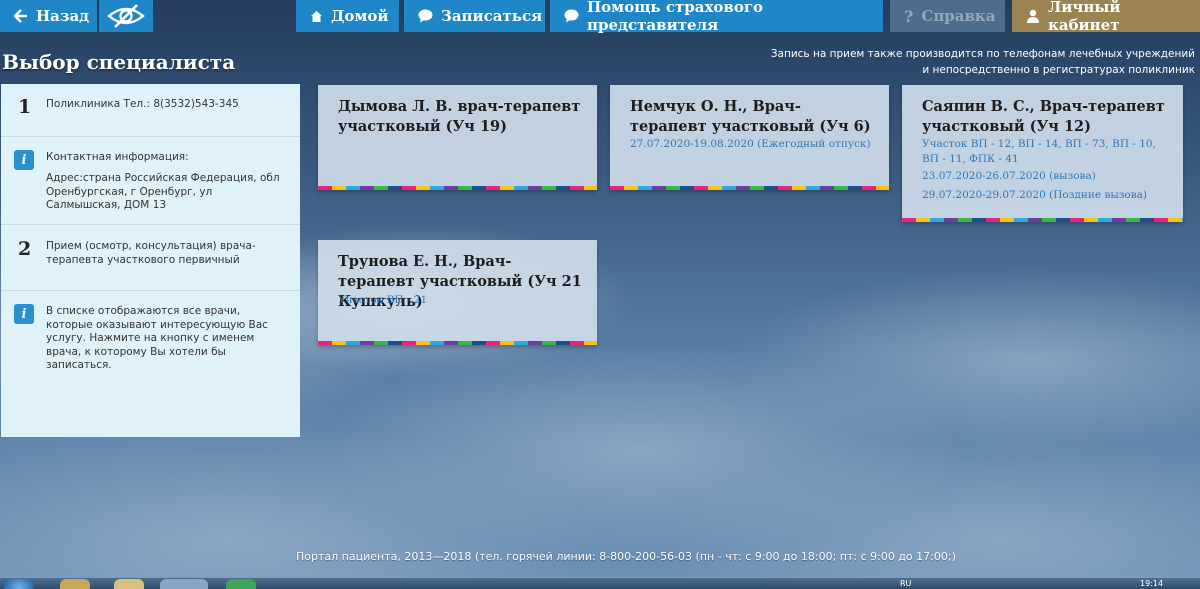 The image size is (1200, 589). Describe the element at coordinates (25, 107) in the screenshot. I see `step-1-number: 1` at that location.